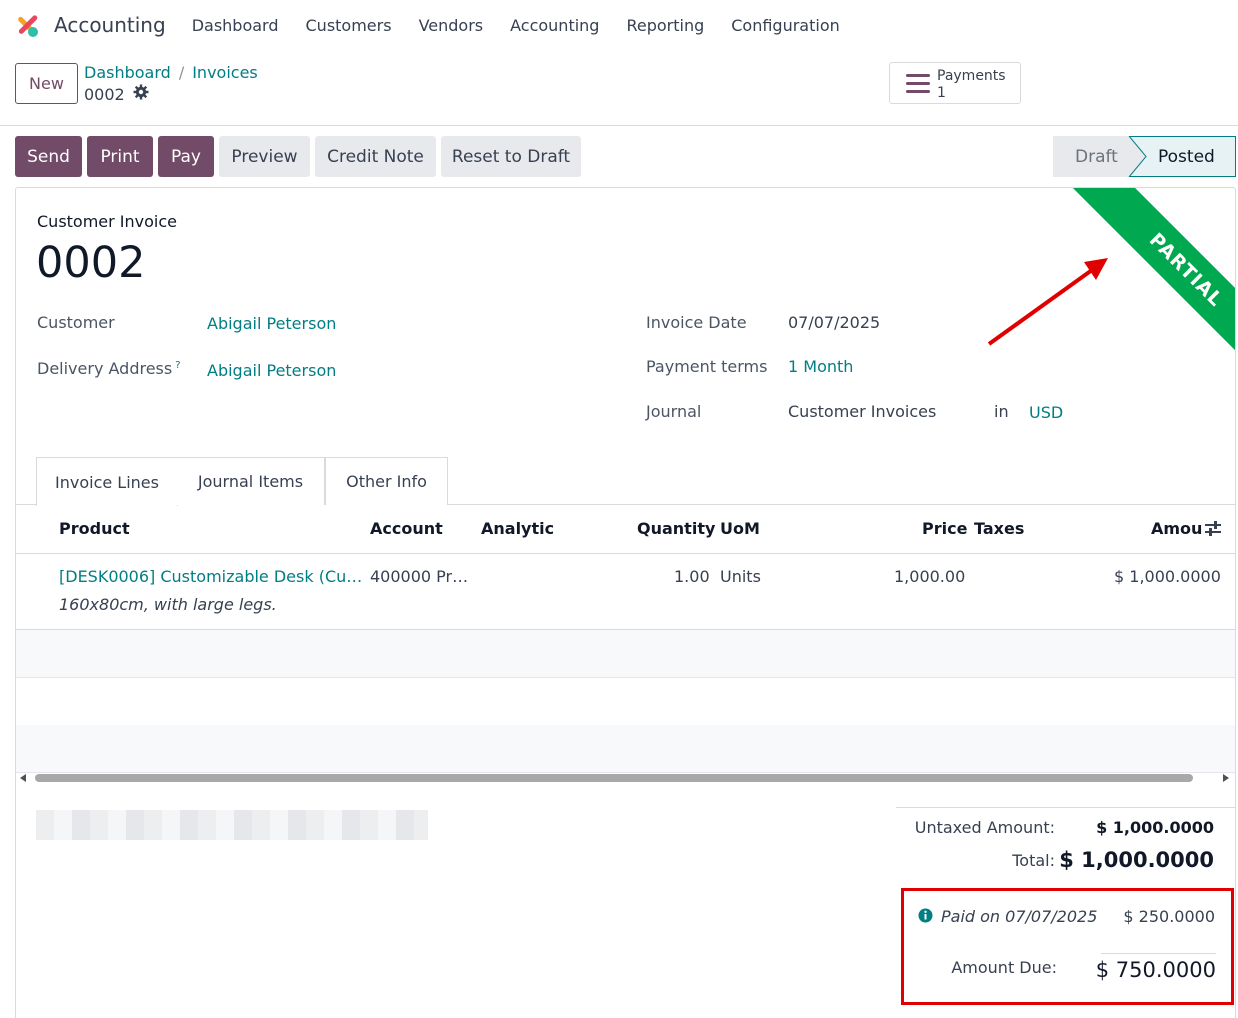 Image resolution: width=1238 pixels, height=1018 pixels. What do you see at coordinates (674, 411) in the screenshot?
I see `journal-label: Journal` at bounding box center [674, 411].